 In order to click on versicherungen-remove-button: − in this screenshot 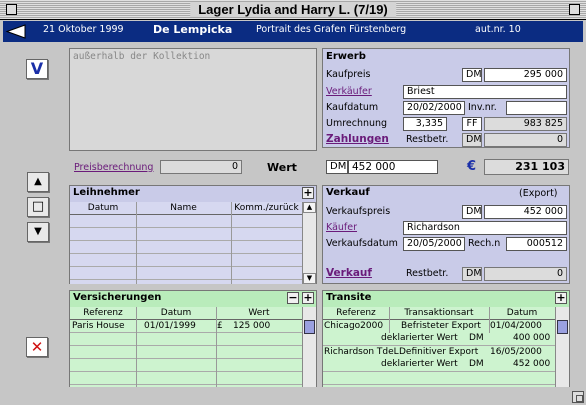, I will do `click(293, 298)`.